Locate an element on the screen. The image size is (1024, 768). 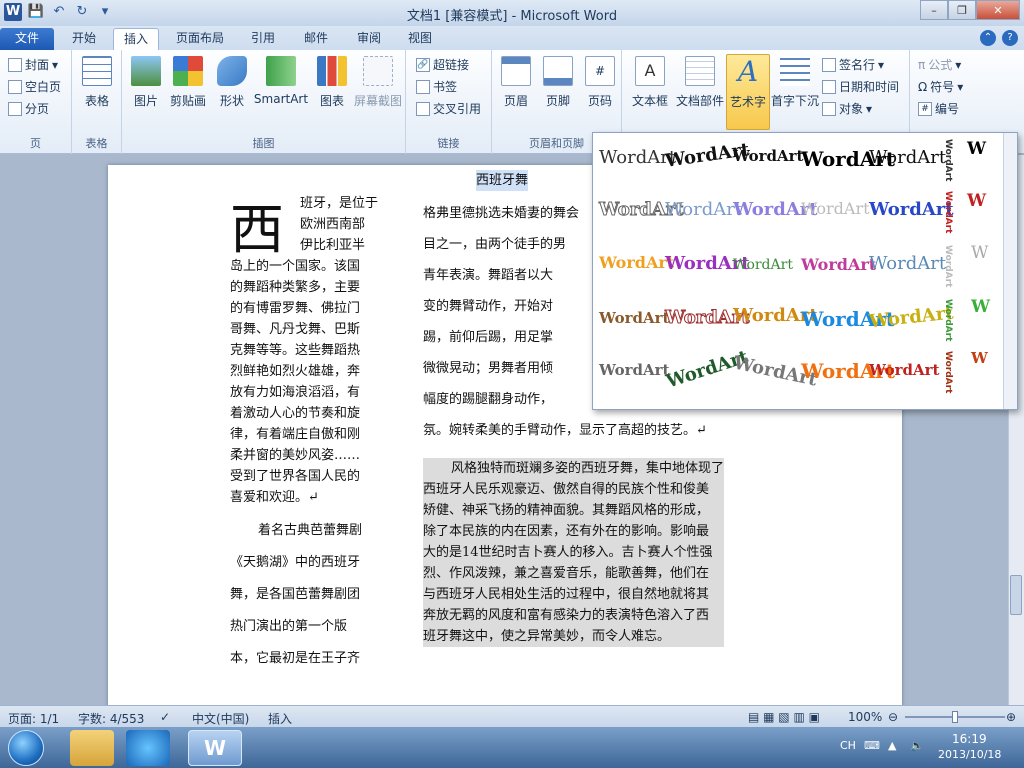
shapes-button: 形状 is located at coordinates (232, 81).